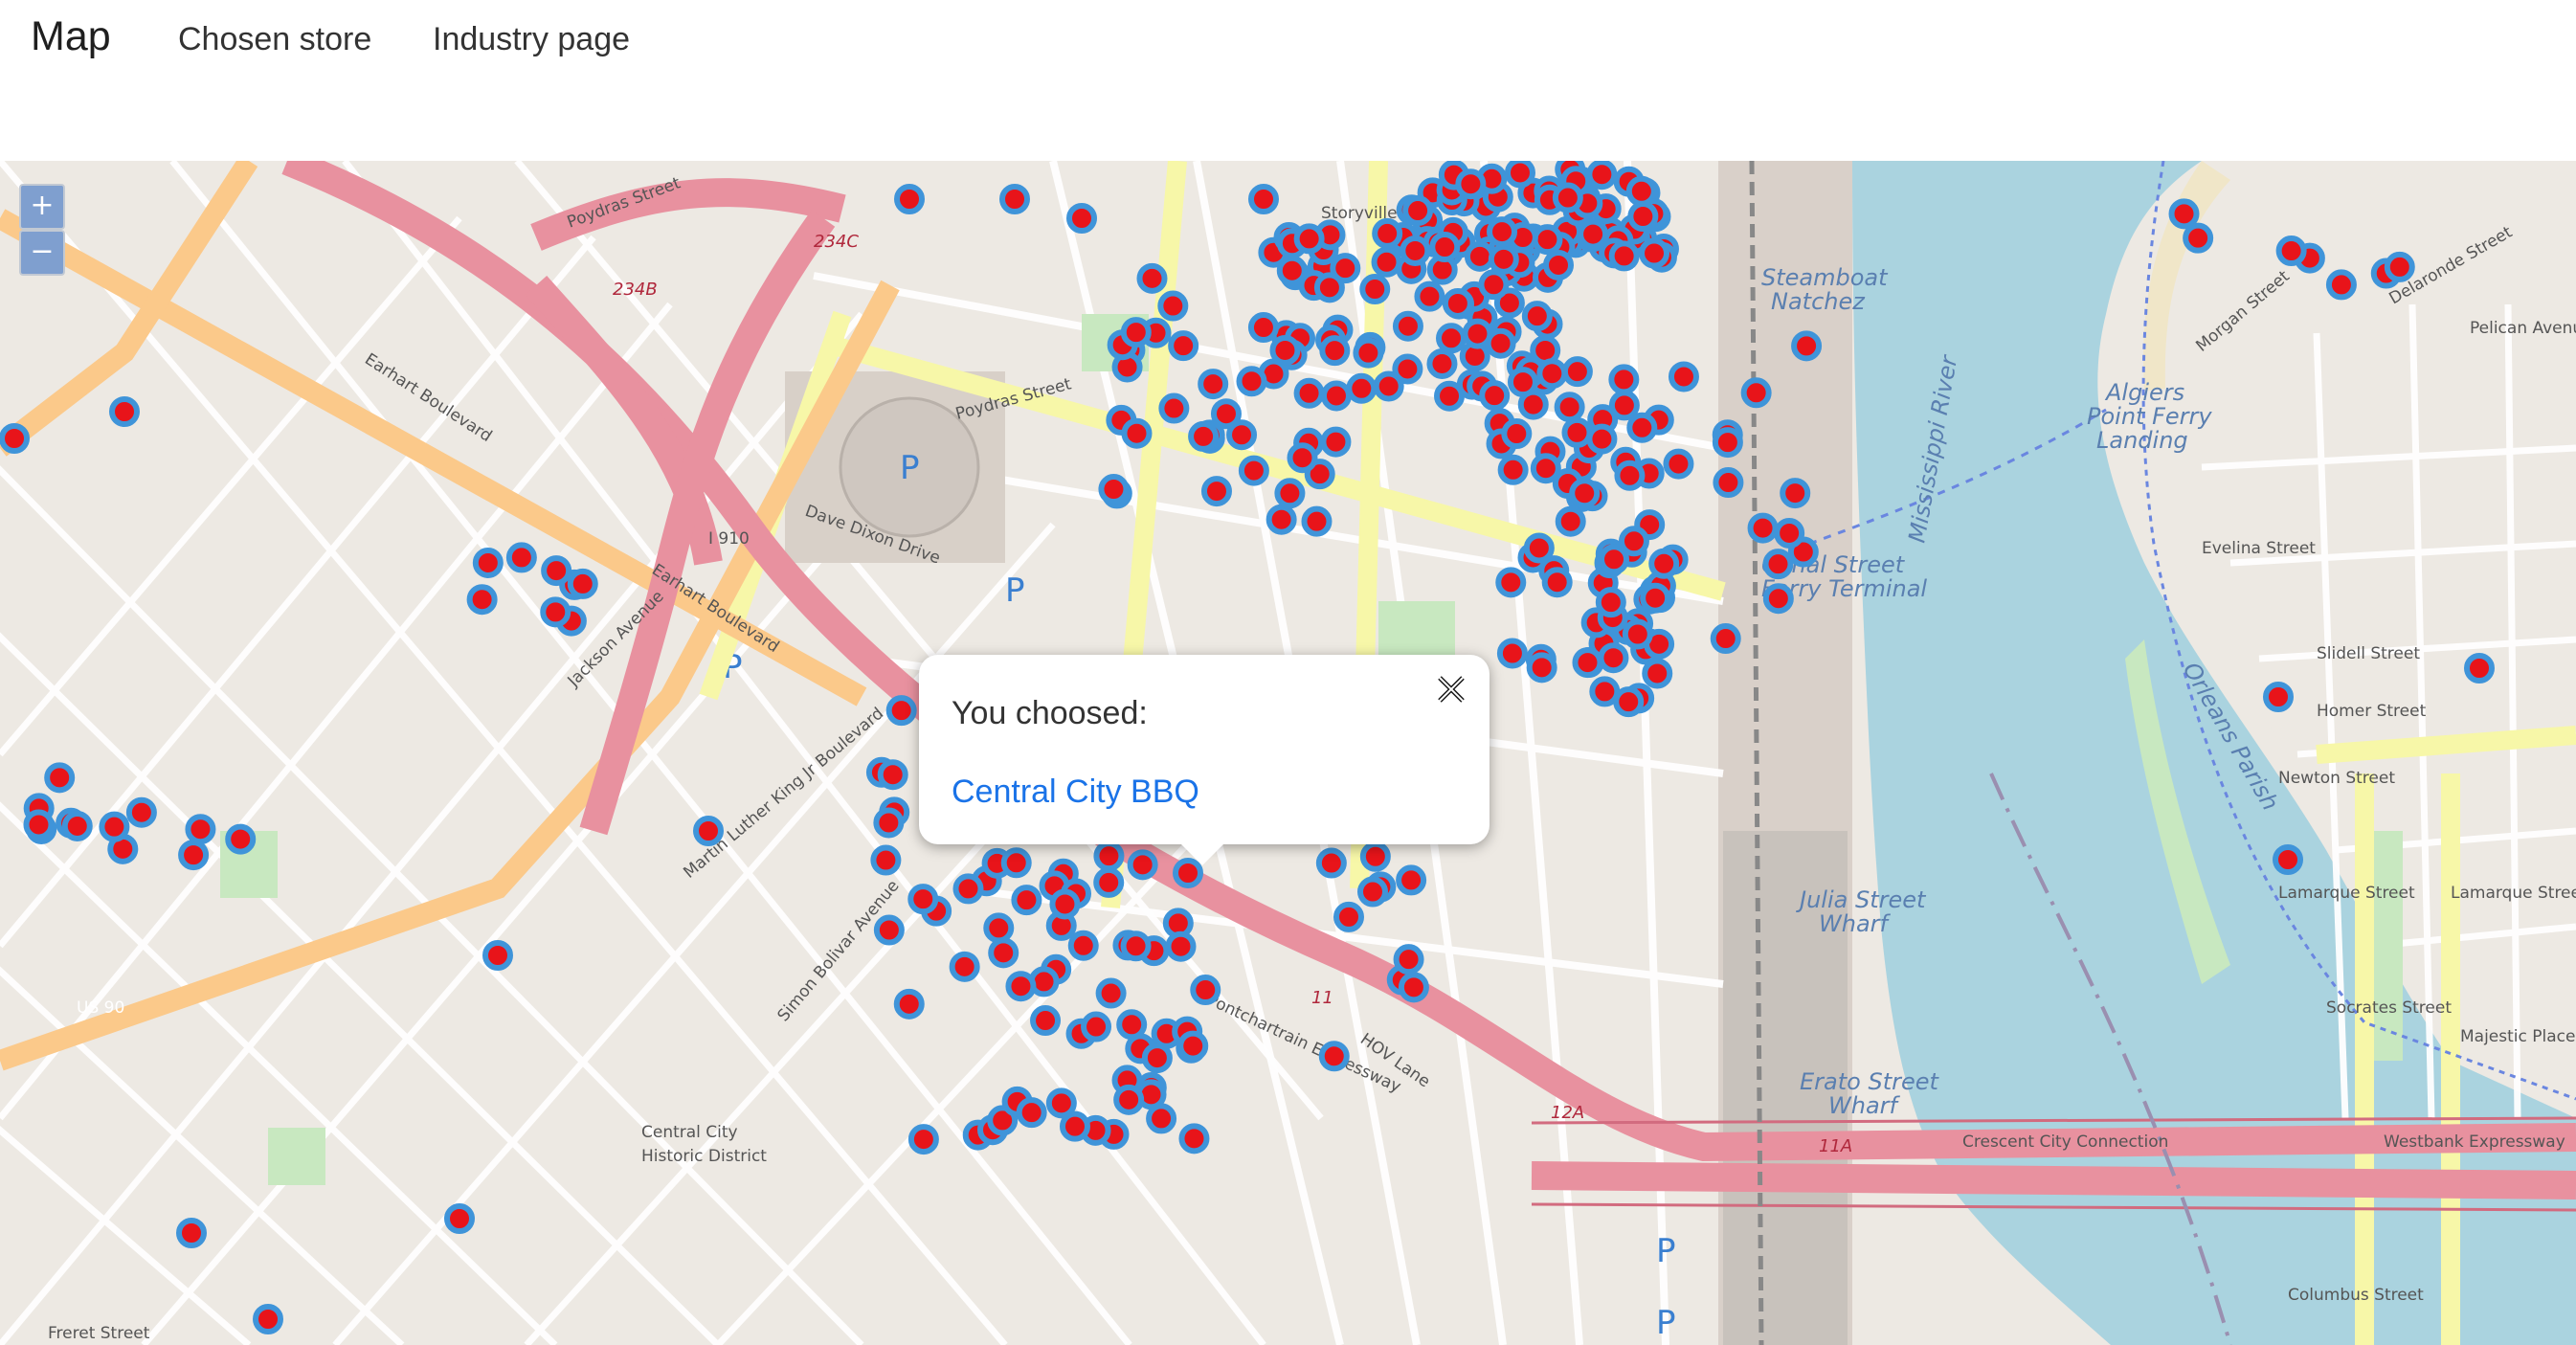 Image resolution: width=2576 pixels, height=1345 pixels. What do you see at coordinates (42, 253) in the screenshot?
I see `zoom-out-button: −` at bounding box center [42, 253].